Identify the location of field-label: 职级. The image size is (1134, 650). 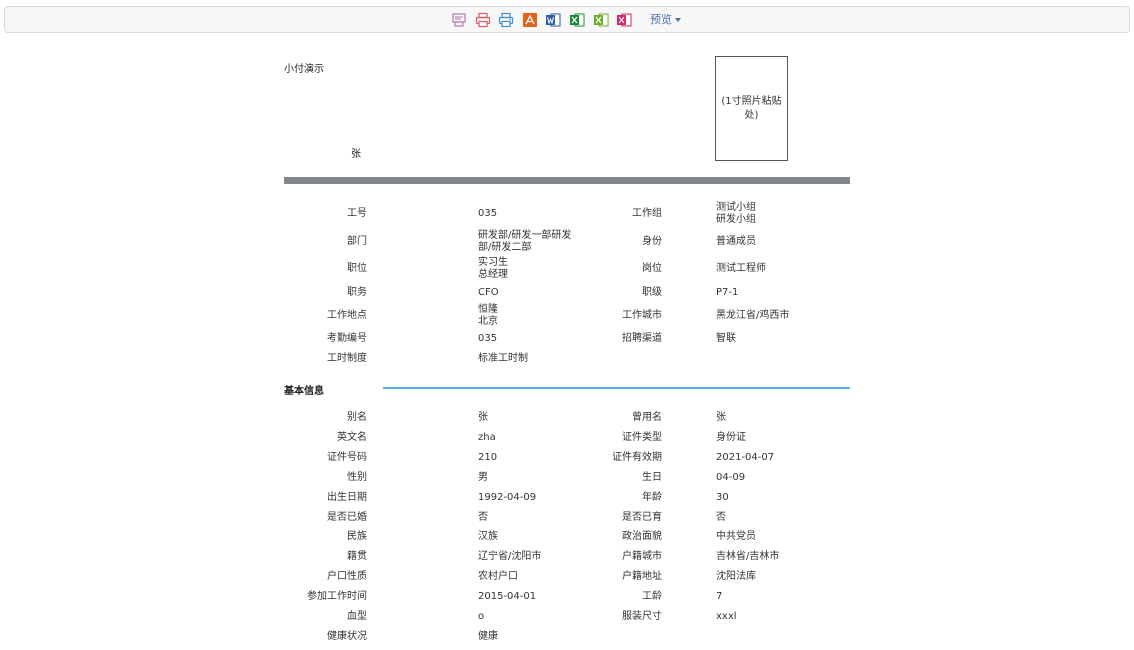
(652, 292).